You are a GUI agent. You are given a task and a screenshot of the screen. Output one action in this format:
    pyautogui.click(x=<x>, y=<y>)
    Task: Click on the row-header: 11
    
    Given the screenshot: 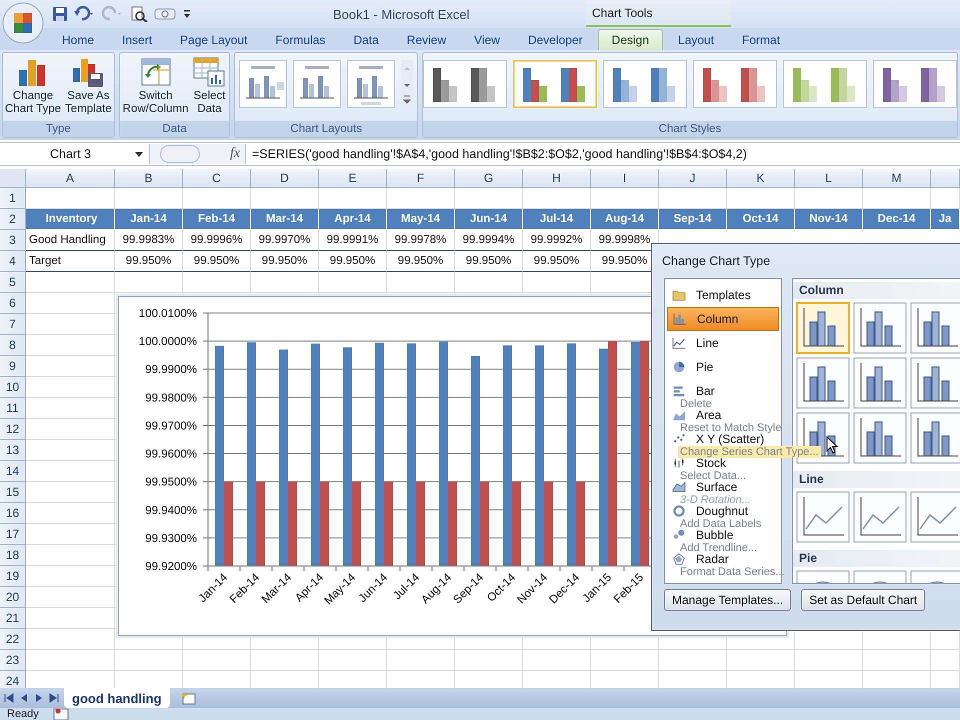 What is the action you would take?
    pyautogui.click(x=13, y=408)
    